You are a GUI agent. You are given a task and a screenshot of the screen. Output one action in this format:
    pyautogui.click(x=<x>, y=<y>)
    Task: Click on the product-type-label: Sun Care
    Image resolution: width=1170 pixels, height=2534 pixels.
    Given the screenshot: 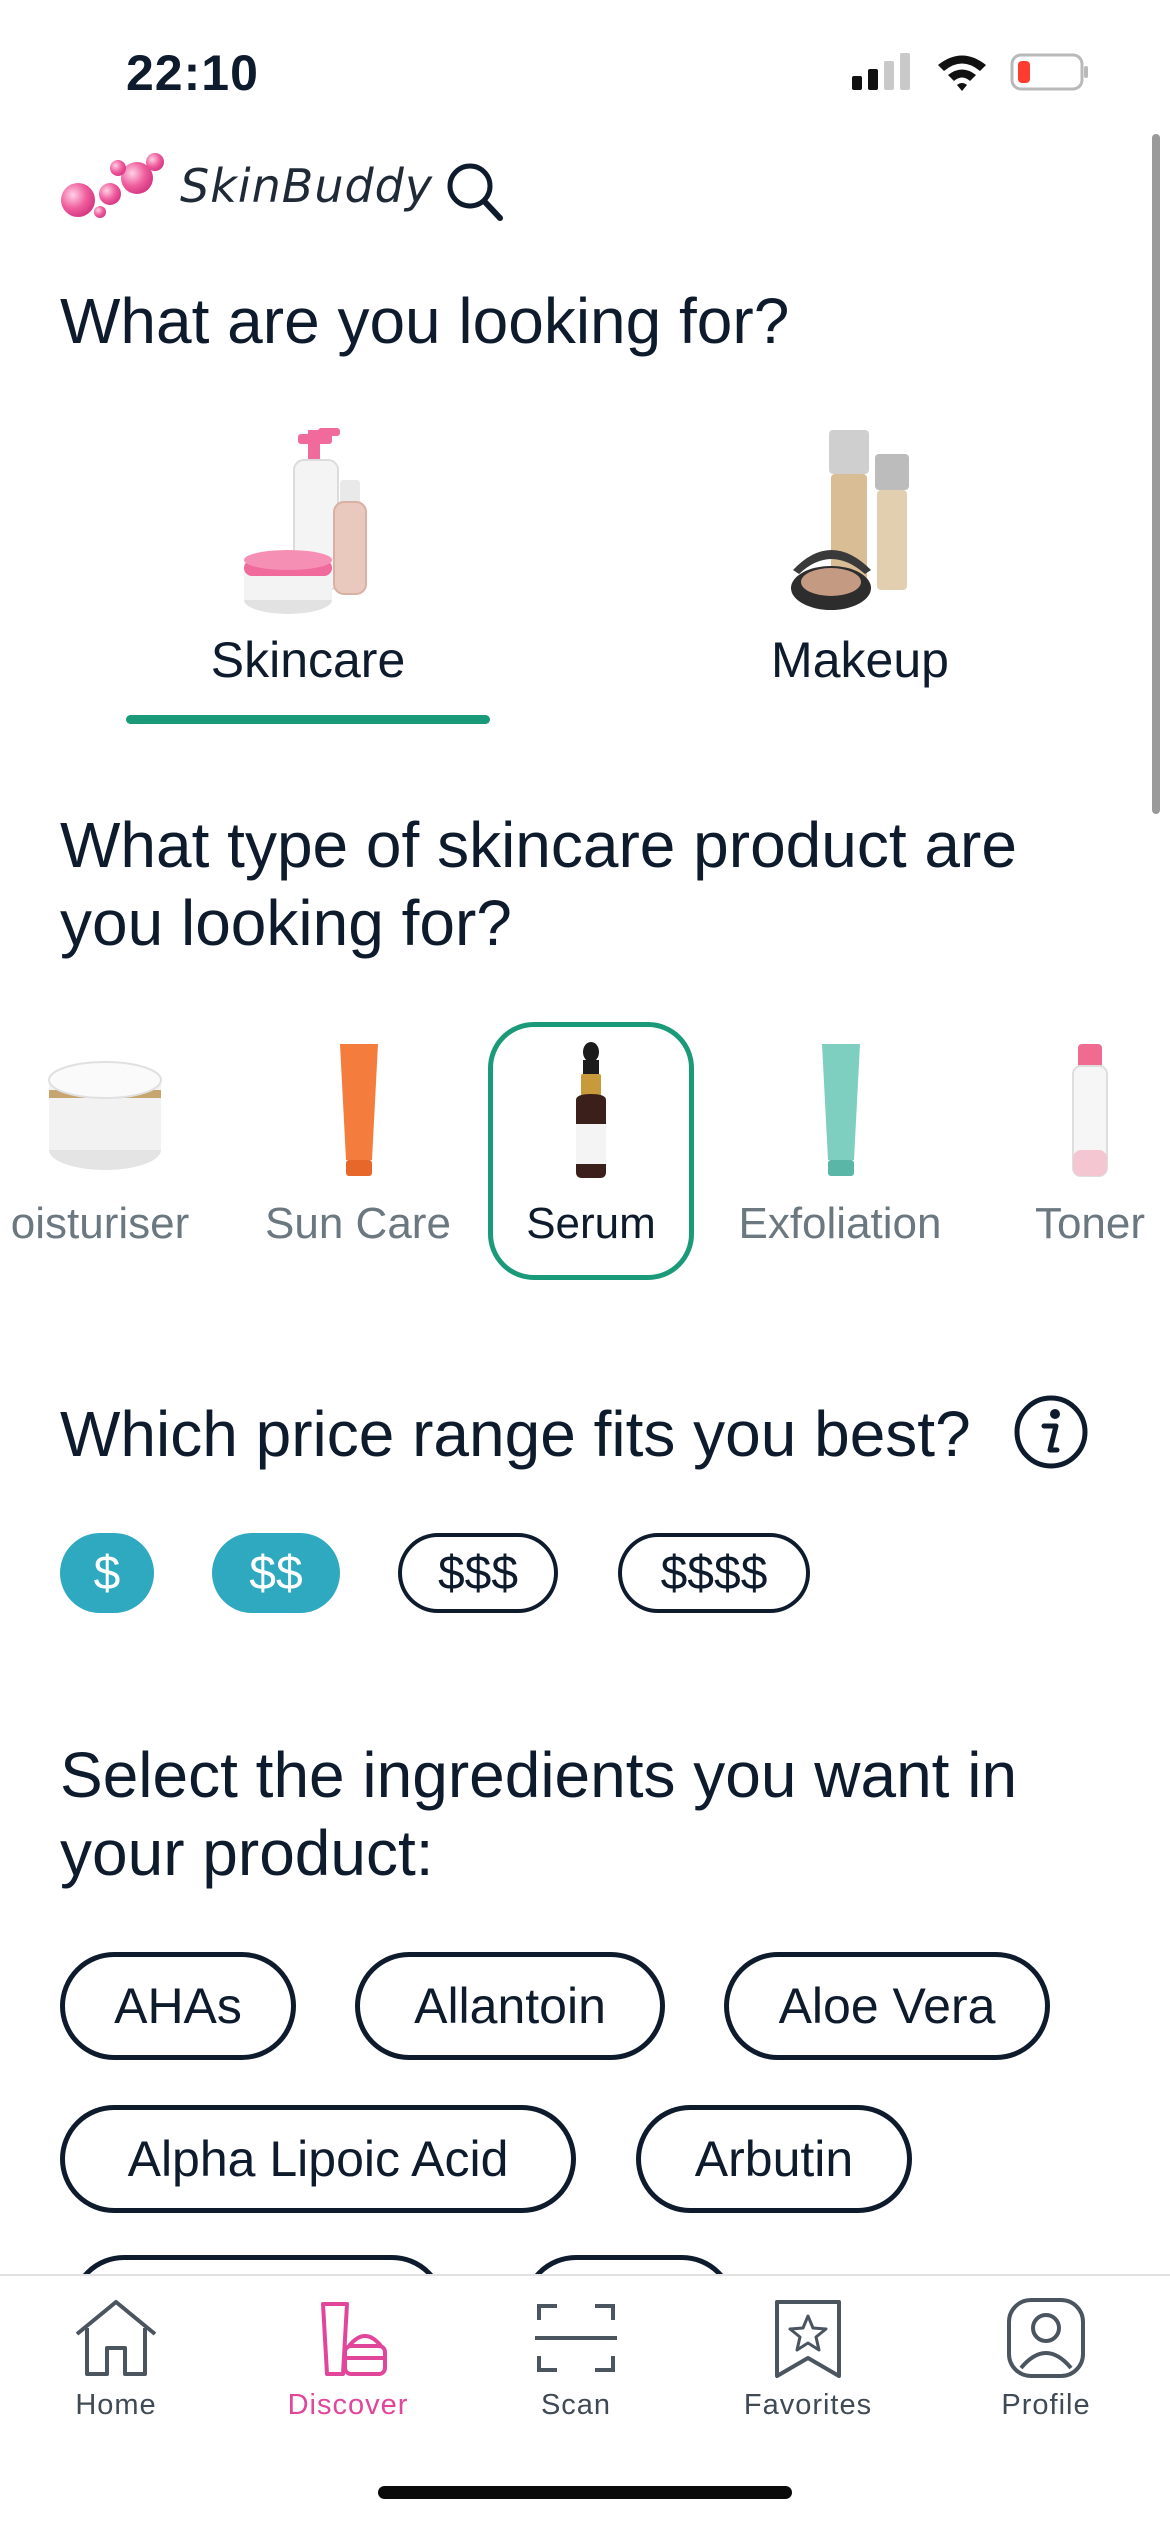 What is the action you would take?
    pyautogui.click(x=358, y=1223)
    